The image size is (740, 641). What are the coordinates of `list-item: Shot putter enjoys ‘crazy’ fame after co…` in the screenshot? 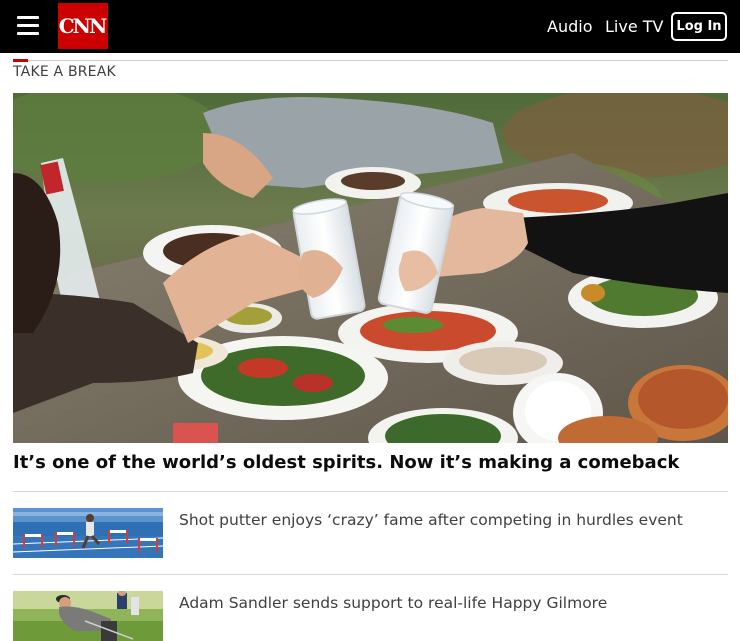 It's located at (370, 533).